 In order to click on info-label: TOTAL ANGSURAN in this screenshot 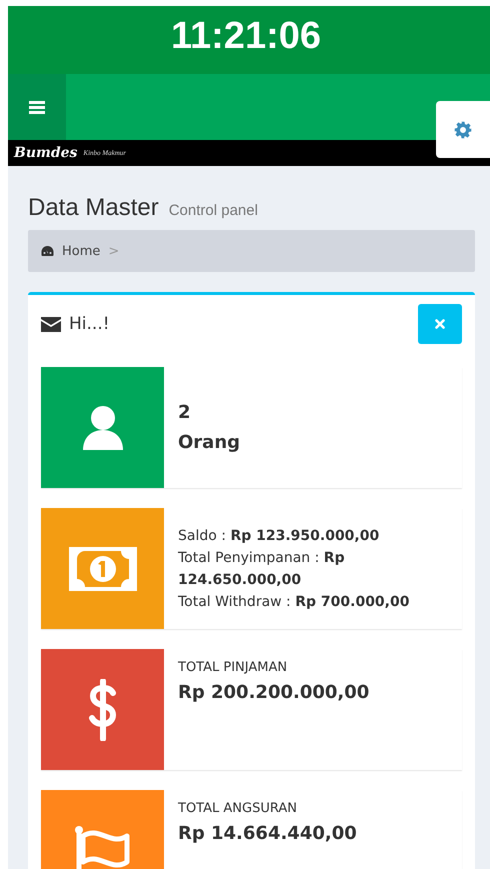, I will do `click(238, 809)`.